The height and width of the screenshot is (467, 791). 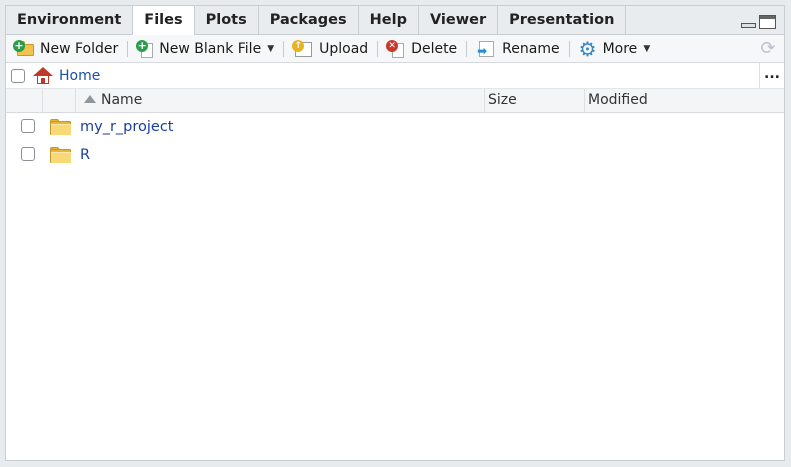 I want to click on tab-presentation: Presentation, so click(x=562, y=20).